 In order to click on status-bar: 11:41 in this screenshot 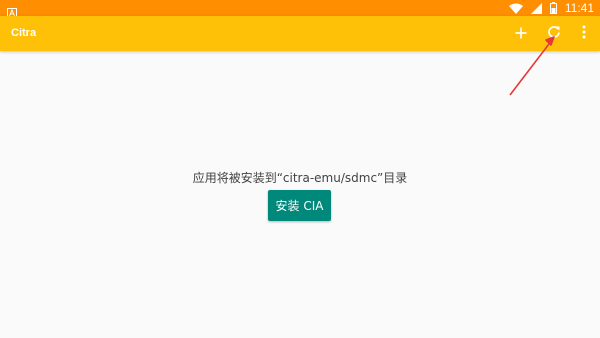, I will do `click(300, 9)`.